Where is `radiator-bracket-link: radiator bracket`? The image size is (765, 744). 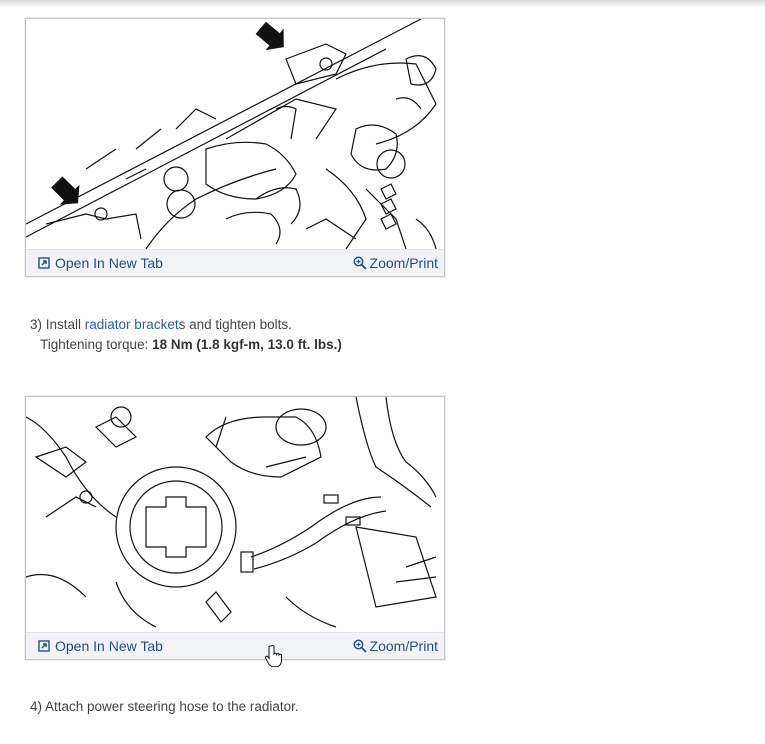 radiator-bracket-link: radiator bracket is located at coordinates (132, 324).